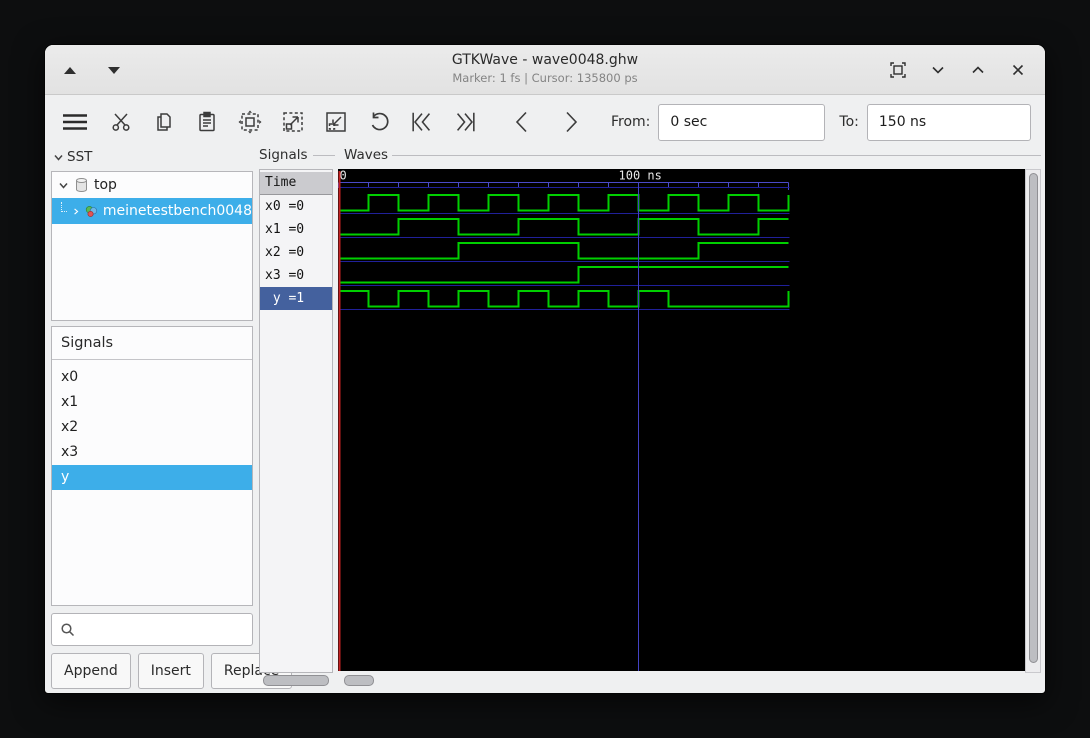 This screenshot has height=738, width=1090. What do you see at coordinates (152, 185) in the screenshot?
I see `tree-item-top: top` at bounding box center [152, 185].